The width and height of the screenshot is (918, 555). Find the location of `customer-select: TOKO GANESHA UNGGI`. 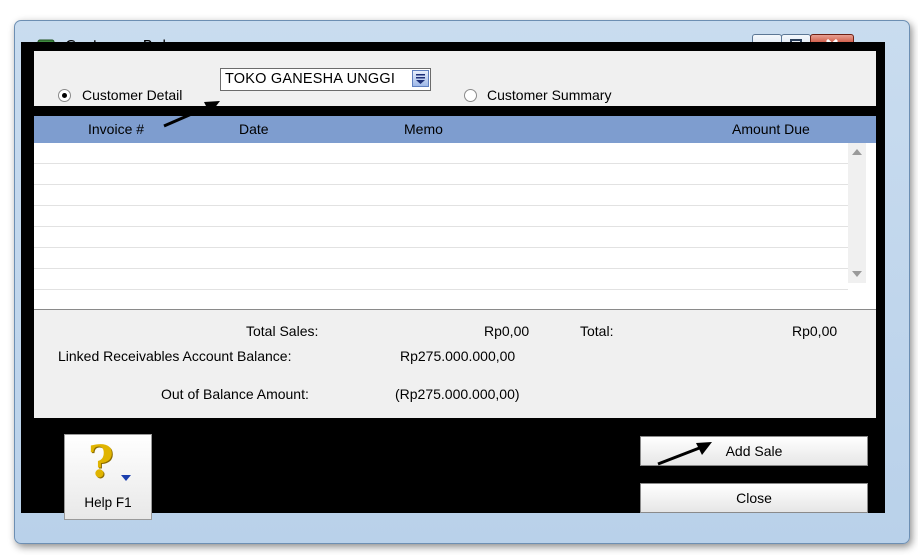

customer-select: TOKO GANESHA UNGGI is located at coordinates (325, 79).